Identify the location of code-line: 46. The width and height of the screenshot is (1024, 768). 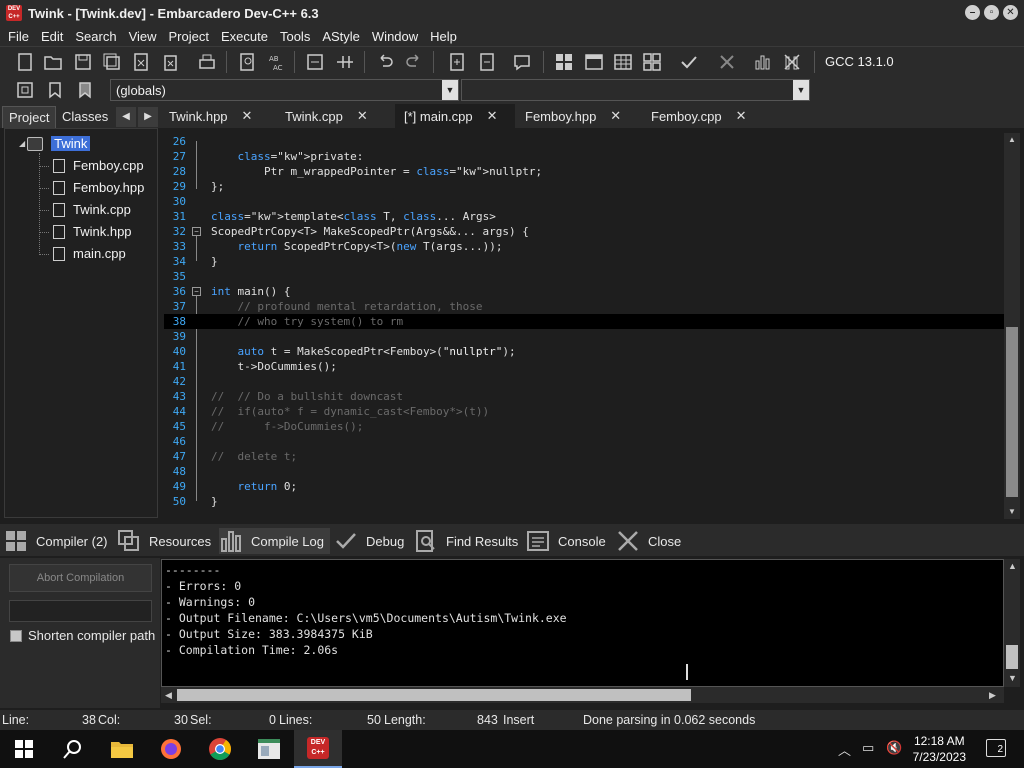
(584, 441).